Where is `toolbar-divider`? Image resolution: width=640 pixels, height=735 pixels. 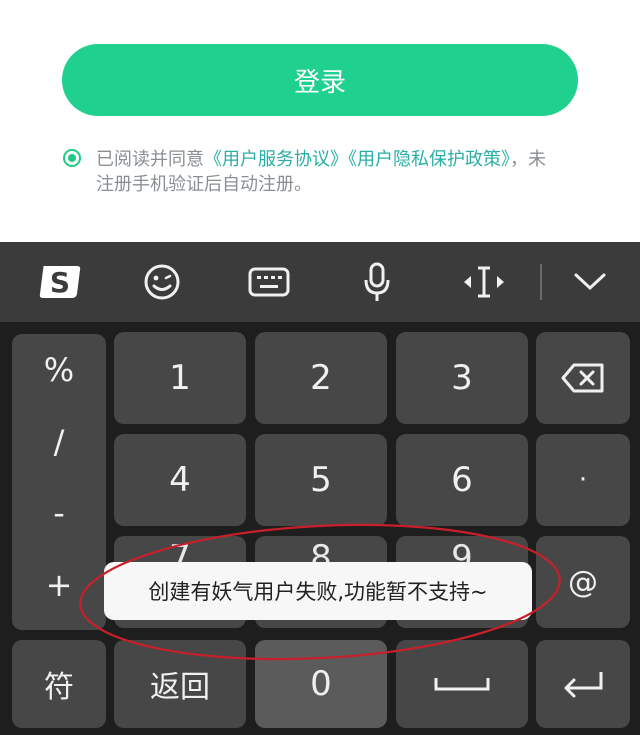 toolbar-divider is located at coordinates (541, 282).